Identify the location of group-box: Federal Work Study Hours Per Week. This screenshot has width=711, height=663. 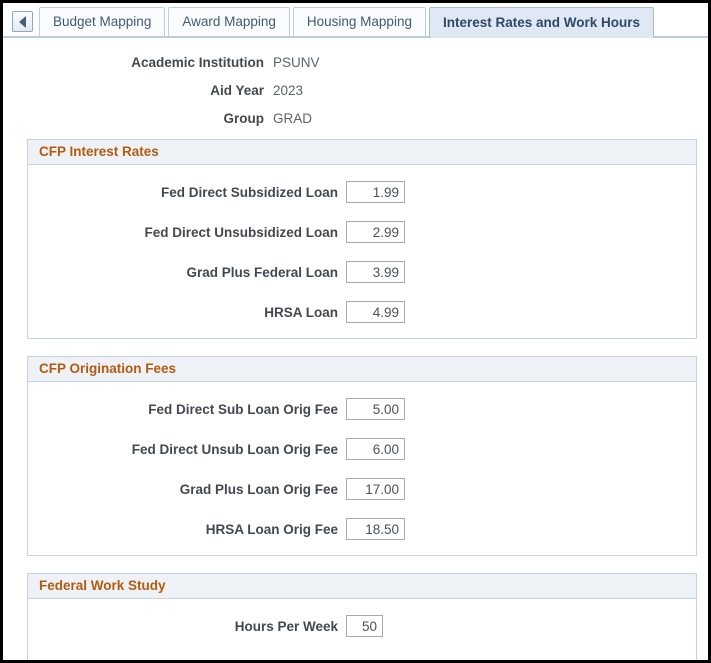
(362, 616).